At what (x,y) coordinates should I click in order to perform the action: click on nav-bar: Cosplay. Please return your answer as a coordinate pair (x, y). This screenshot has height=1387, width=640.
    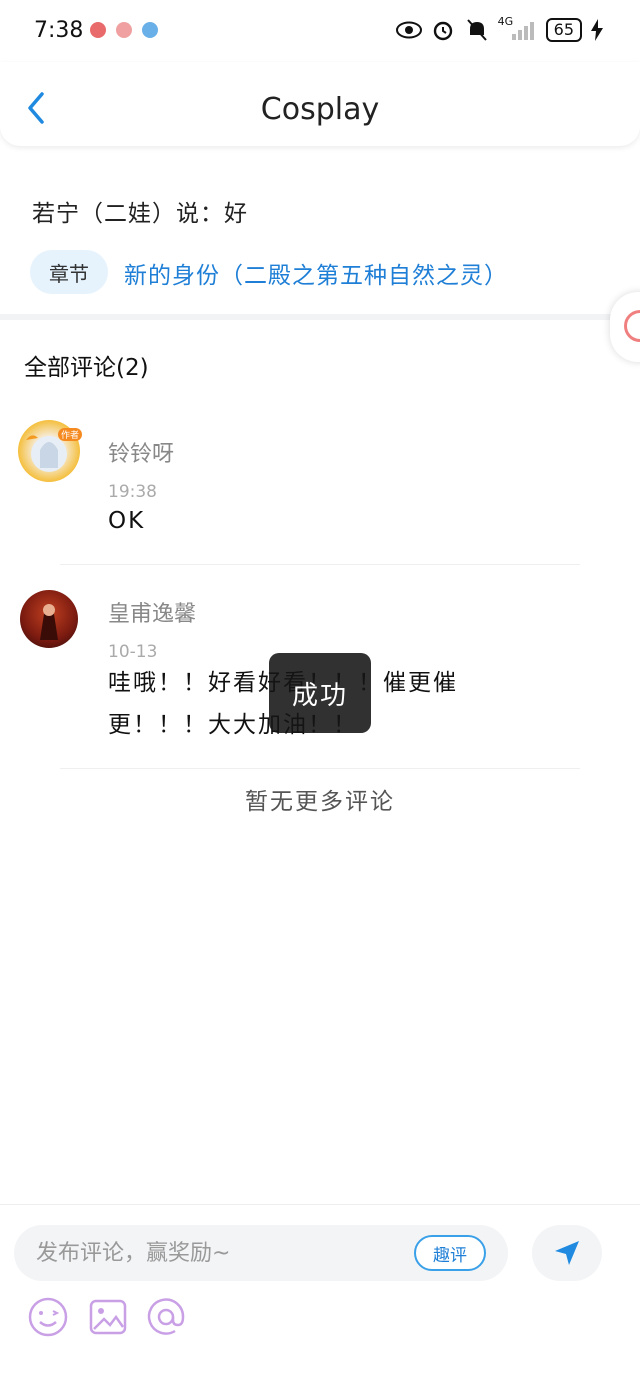
    Looking at the image, I should click on (320, 104).